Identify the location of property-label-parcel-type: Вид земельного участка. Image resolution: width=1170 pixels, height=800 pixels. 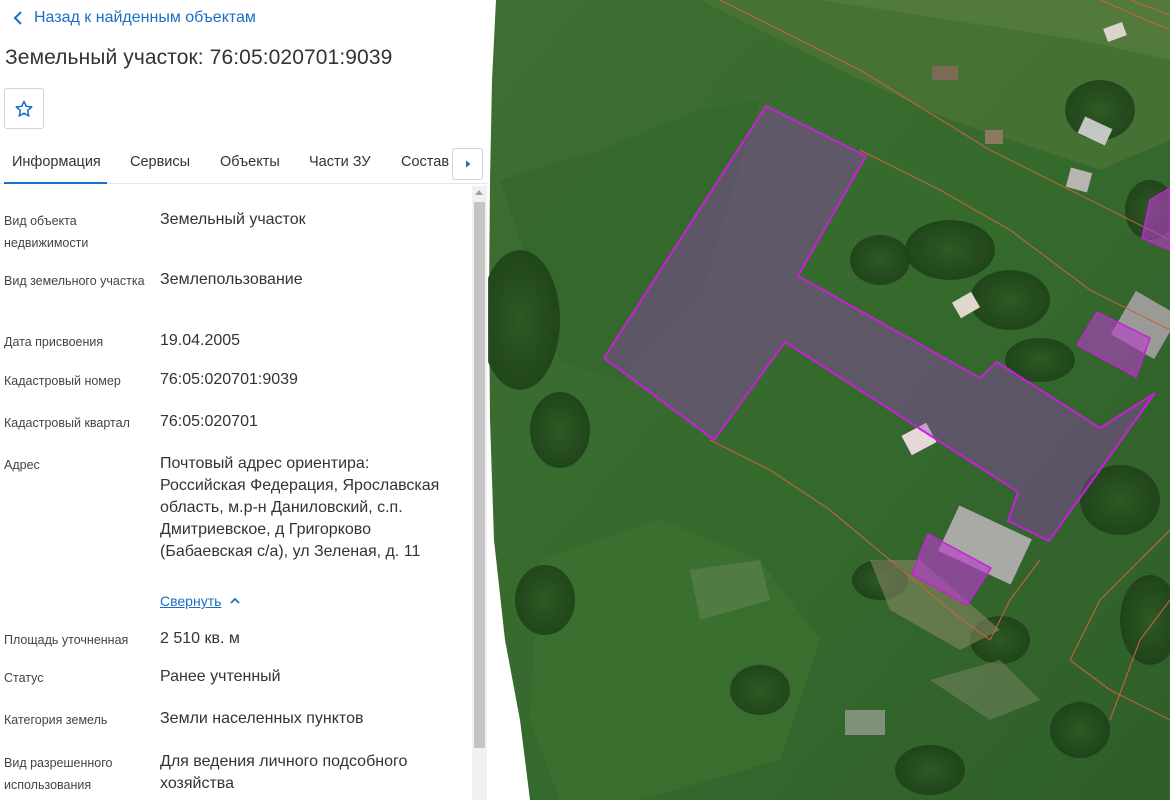
(74, 281).